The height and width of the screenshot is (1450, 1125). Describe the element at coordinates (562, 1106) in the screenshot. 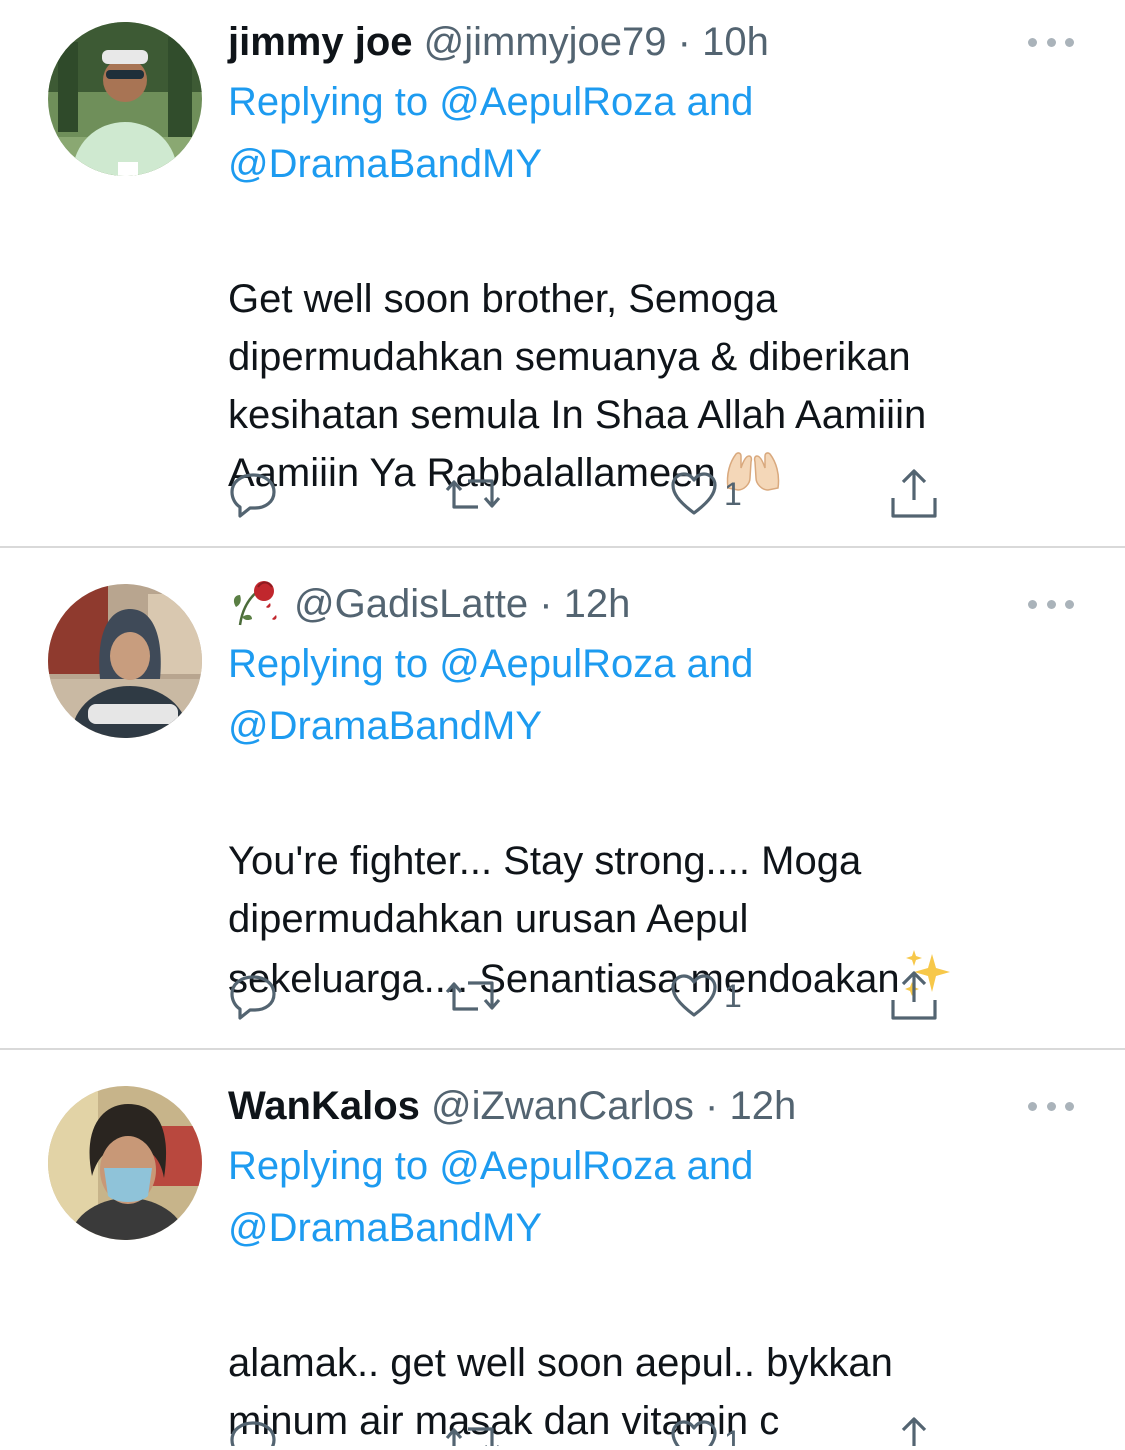

I see `user-handle: @iZwanCarlos` at that location.